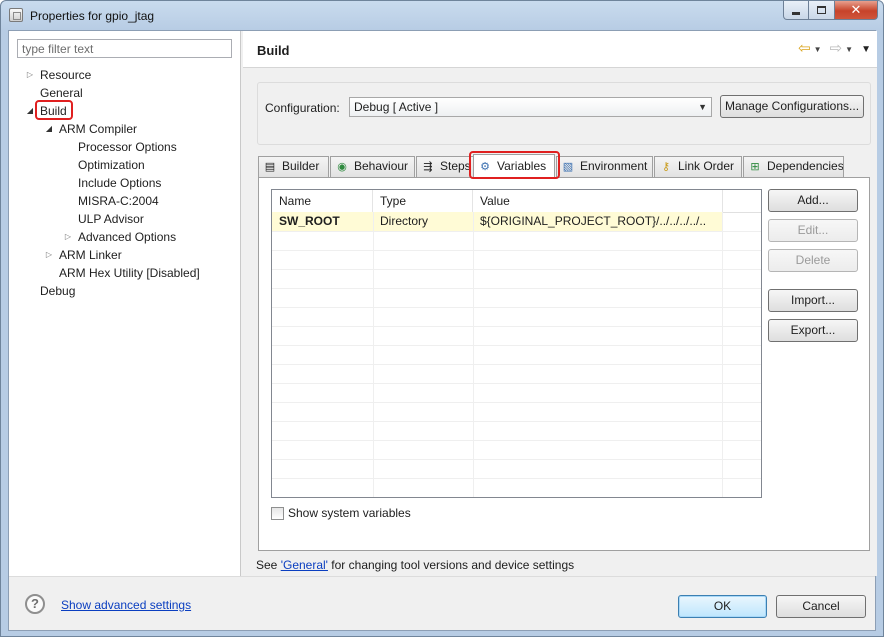 The image size is (884, 637). What do you see at coordinates (396, 107) in the screenshot?
I see `configuration-value: Debug [ Active ]` at bounding box center [396, 107].